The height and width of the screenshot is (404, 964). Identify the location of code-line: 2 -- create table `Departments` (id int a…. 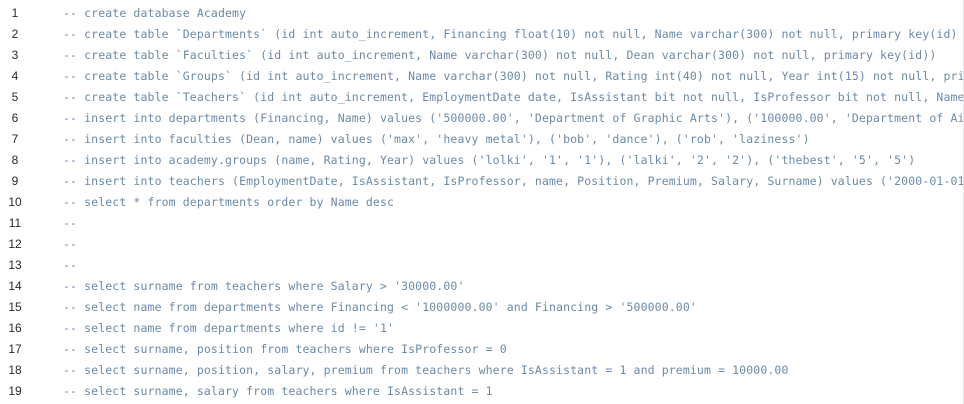
(481, 33).